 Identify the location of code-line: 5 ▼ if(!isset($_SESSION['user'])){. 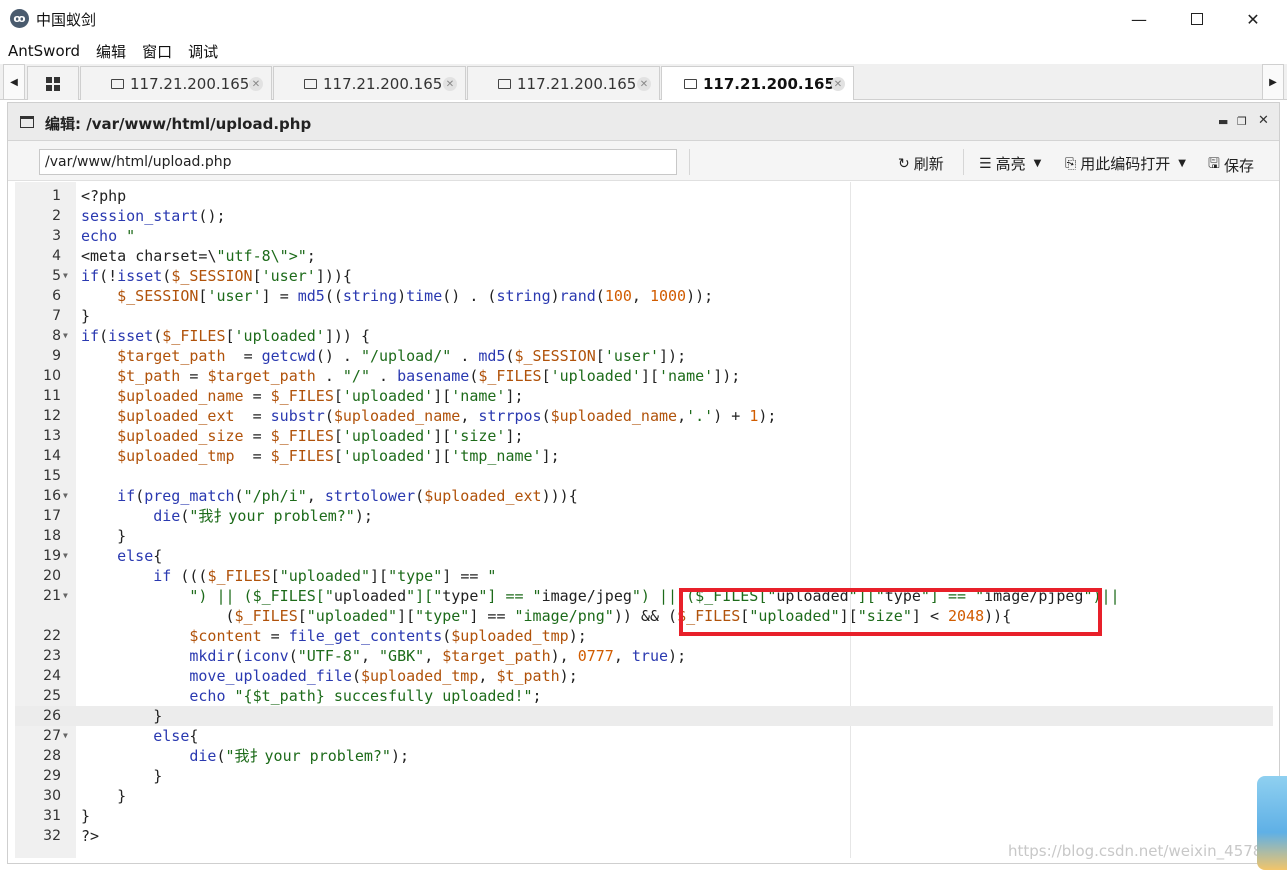
(644, 276).